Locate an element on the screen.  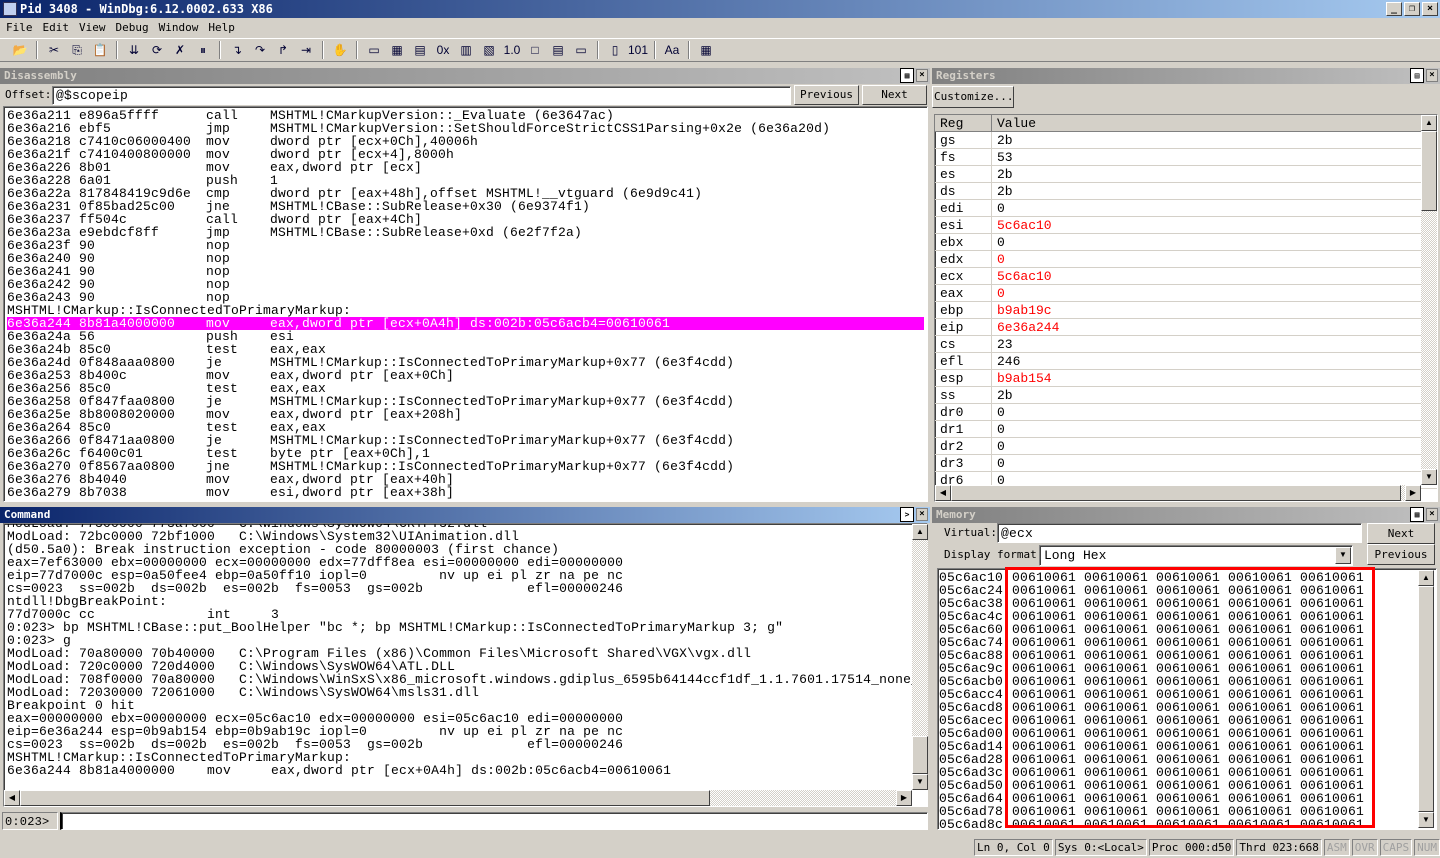
register-row: gs 2b is located at coordinates (1186, 140).